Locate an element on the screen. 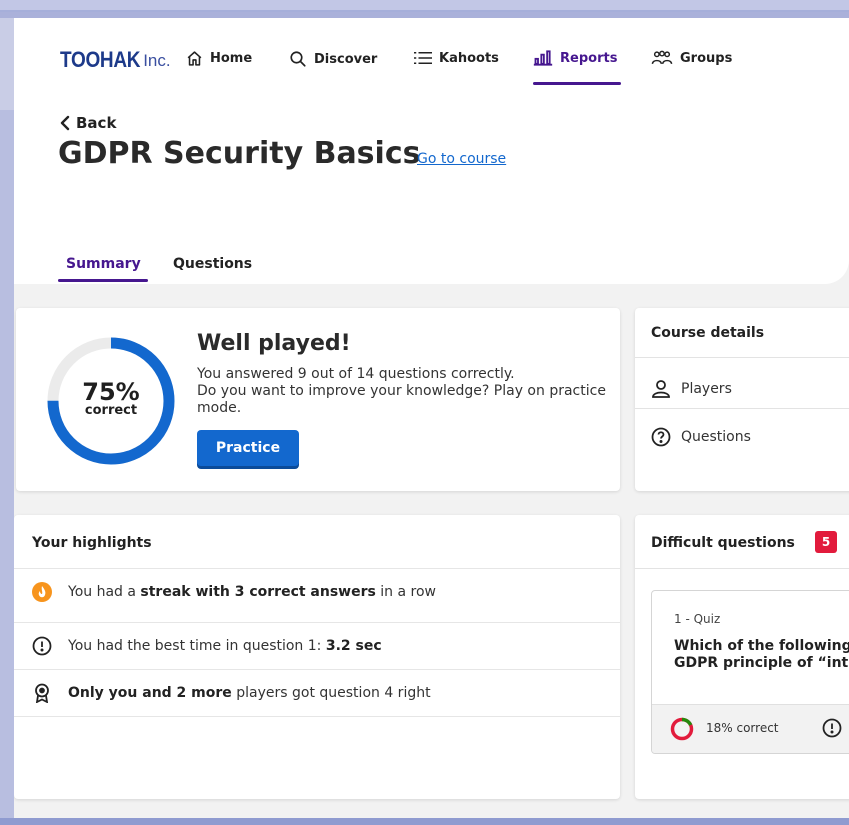  nav-label-kahoots: Kahoots is located at coordinates (469, 58).